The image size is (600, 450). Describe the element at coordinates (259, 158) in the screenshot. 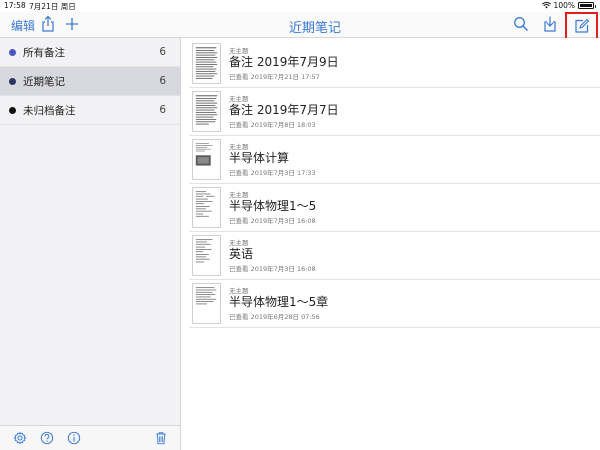

I see `note-title: 半导体计算` at that location.